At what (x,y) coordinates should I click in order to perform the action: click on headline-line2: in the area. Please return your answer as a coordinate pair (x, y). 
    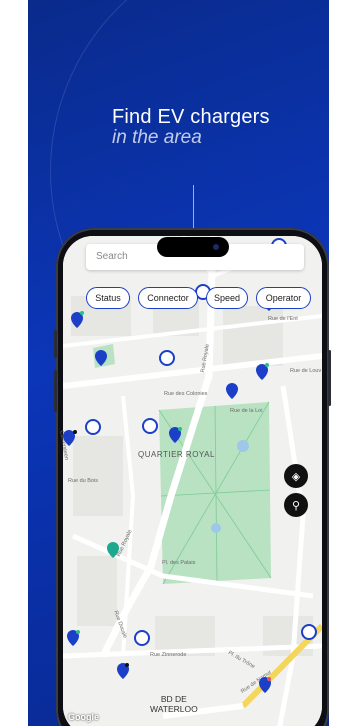
    Looking at the image, I should click on (157, 137).